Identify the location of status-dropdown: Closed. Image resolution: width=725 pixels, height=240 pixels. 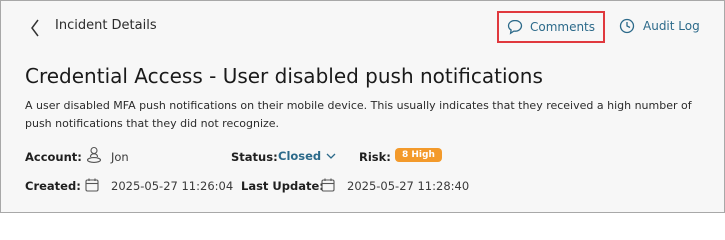
(307, 156).